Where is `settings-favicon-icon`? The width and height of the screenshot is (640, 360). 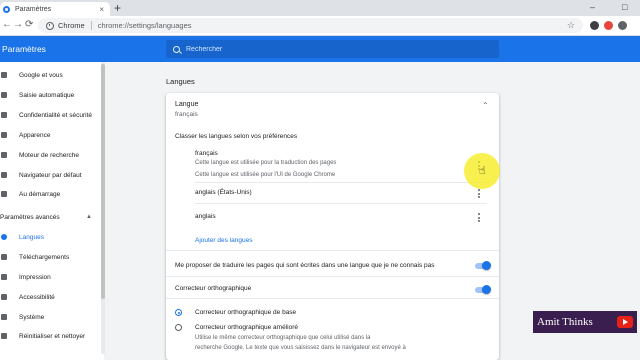
settings-favicon-icon is located at coordinates (6, 9).